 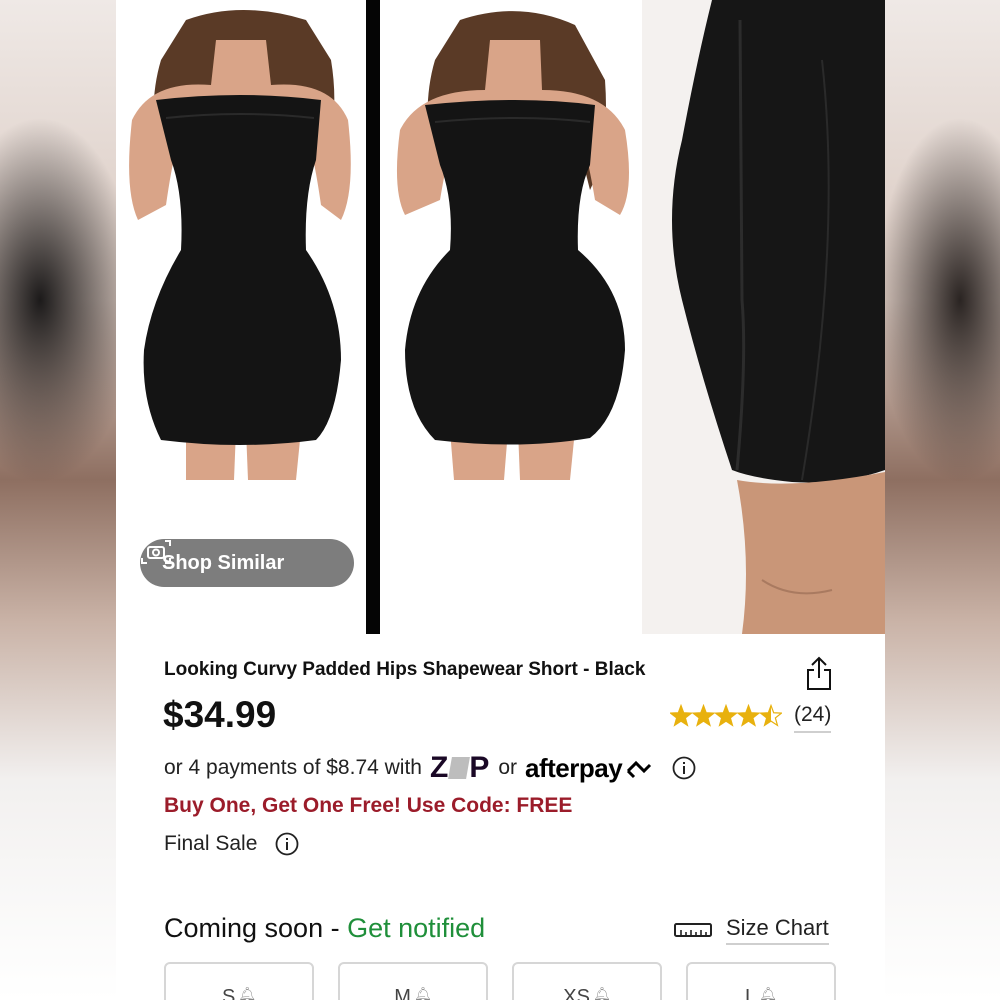 I want to click on size-chart-link: Size Chart, so click(x=751, y=930).